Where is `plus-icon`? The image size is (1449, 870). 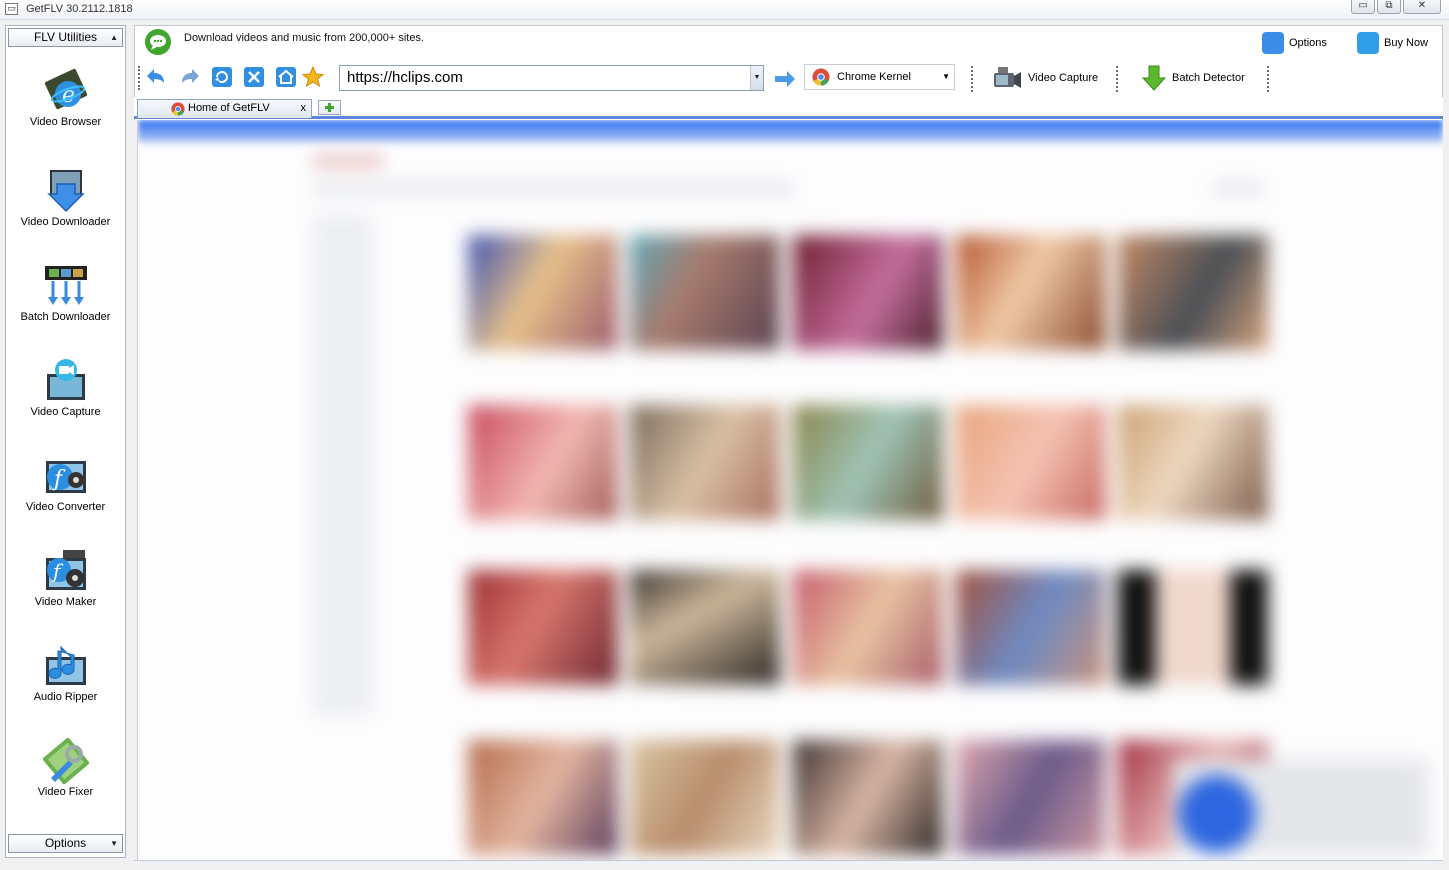 plus-icon is located at coordinates (329, 107).